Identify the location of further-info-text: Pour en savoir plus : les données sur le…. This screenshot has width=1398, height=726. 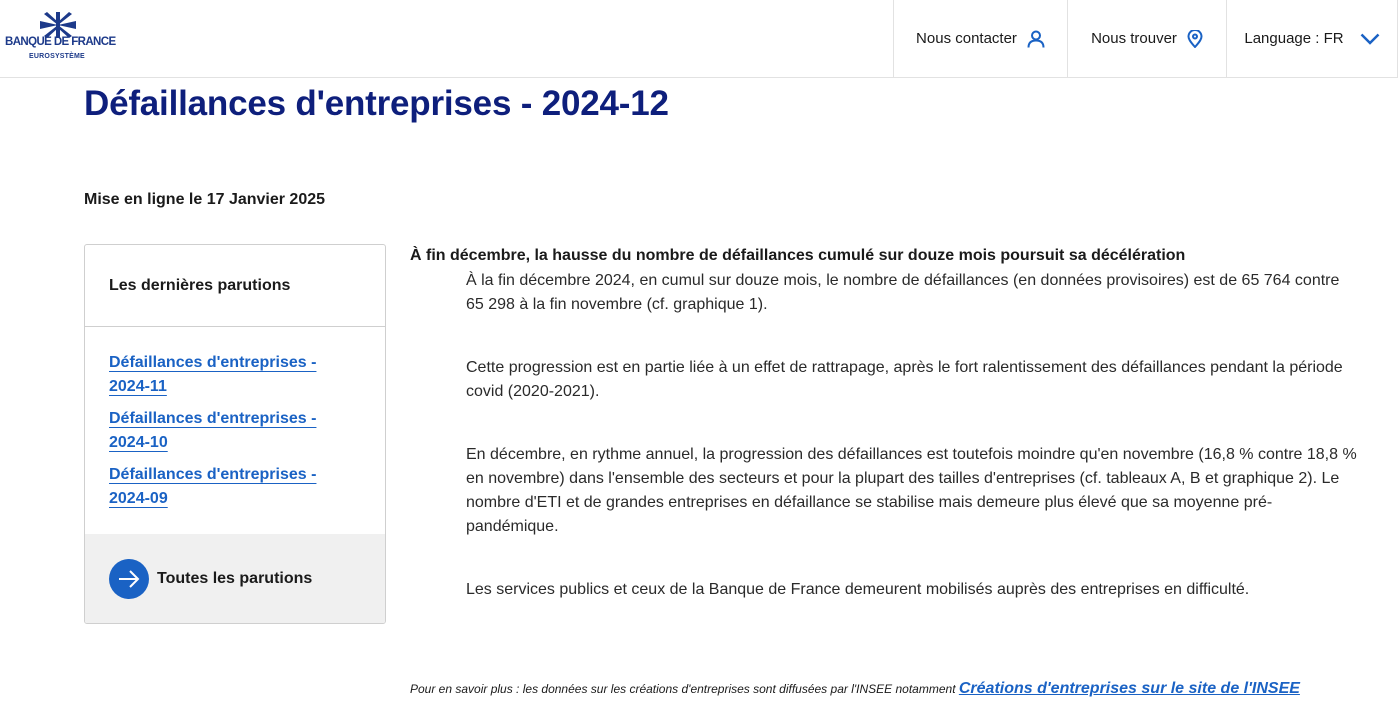
(684, 689).